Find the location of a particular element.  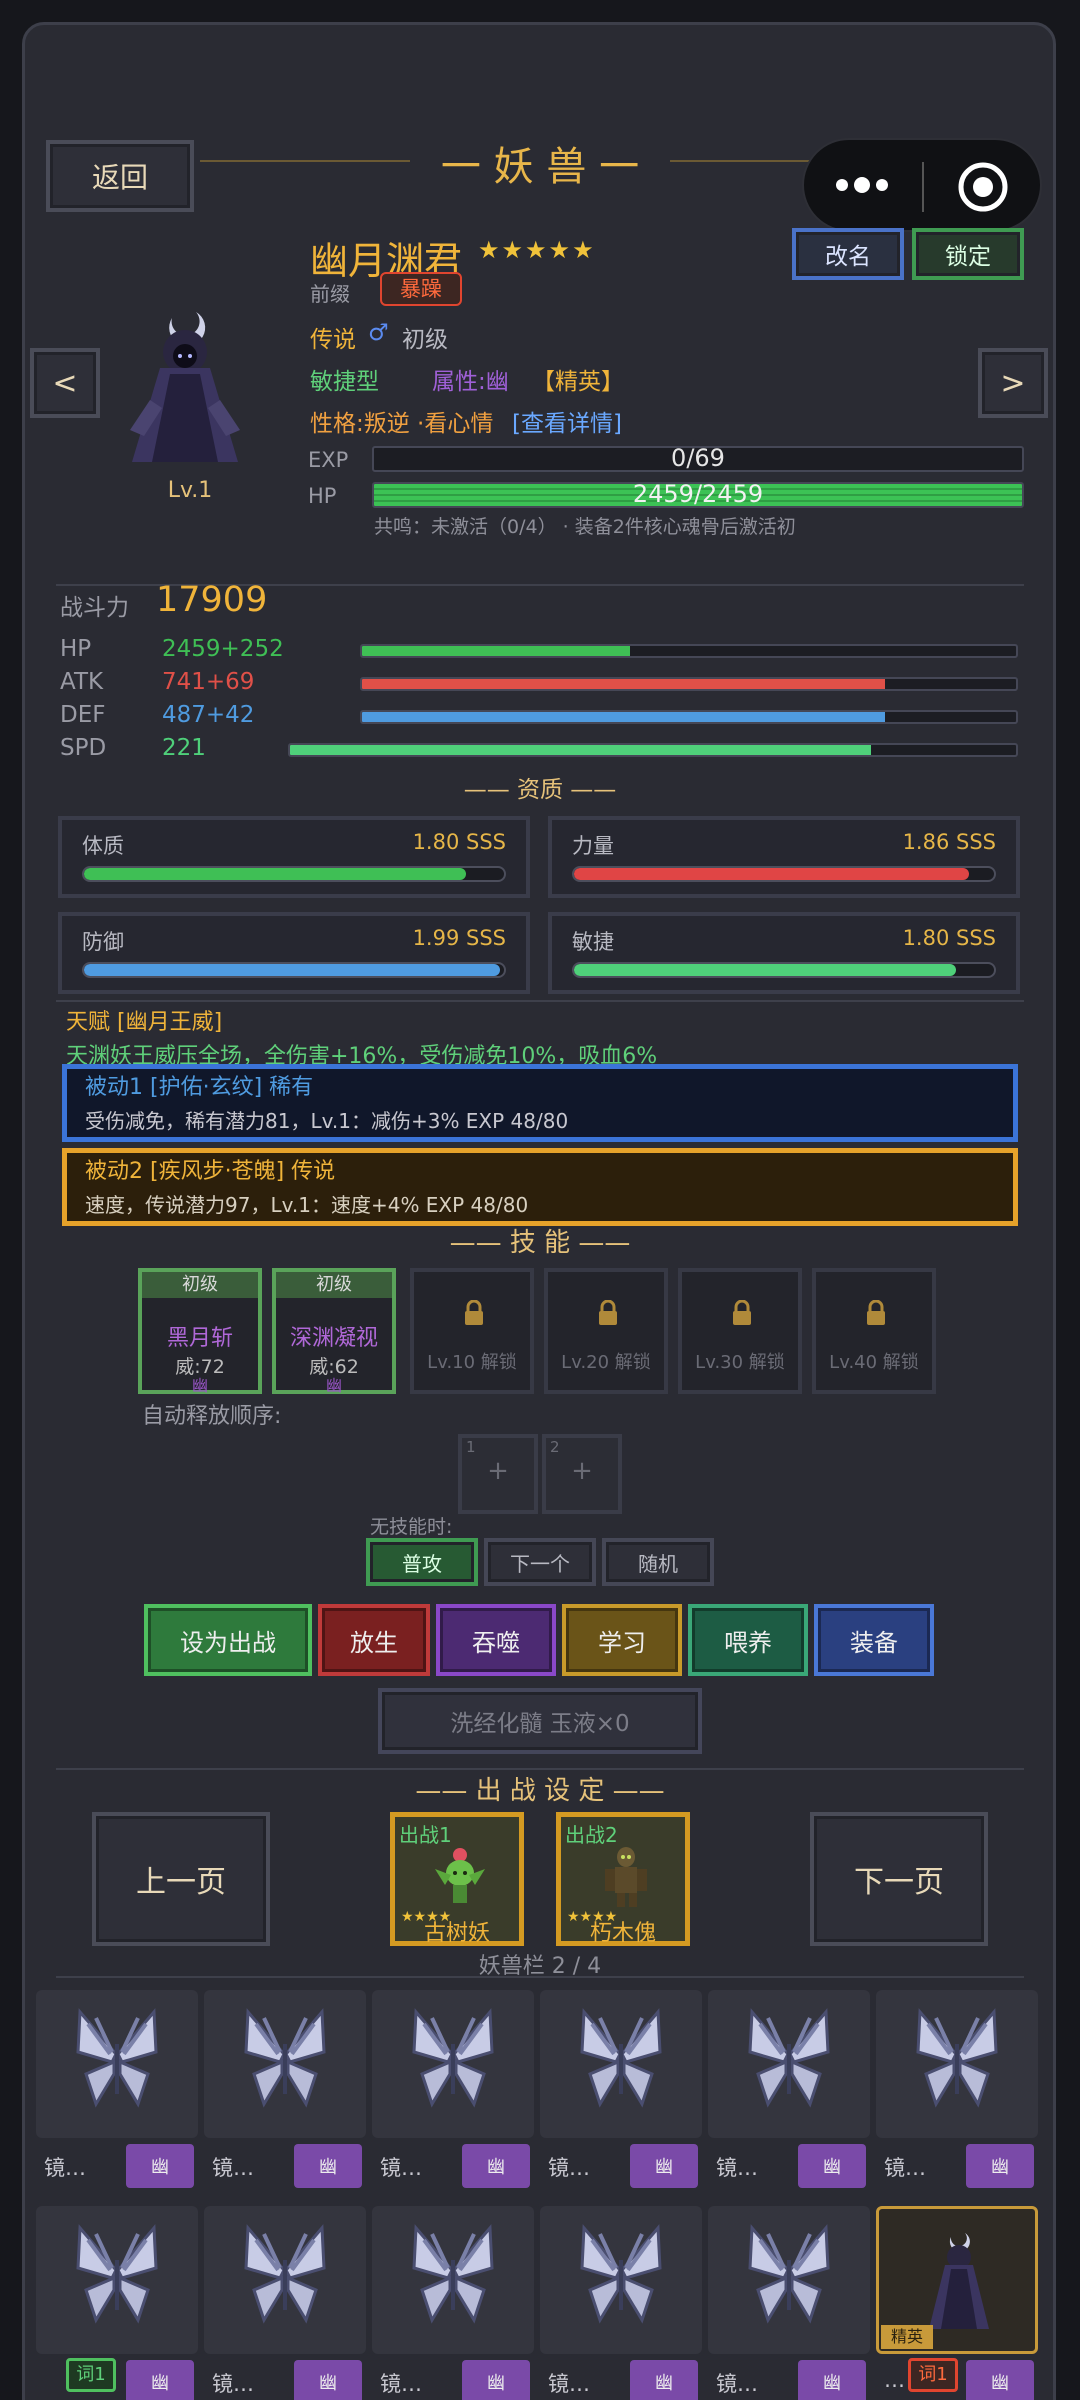

more-dots-icon is located at coordinates (862, 185).